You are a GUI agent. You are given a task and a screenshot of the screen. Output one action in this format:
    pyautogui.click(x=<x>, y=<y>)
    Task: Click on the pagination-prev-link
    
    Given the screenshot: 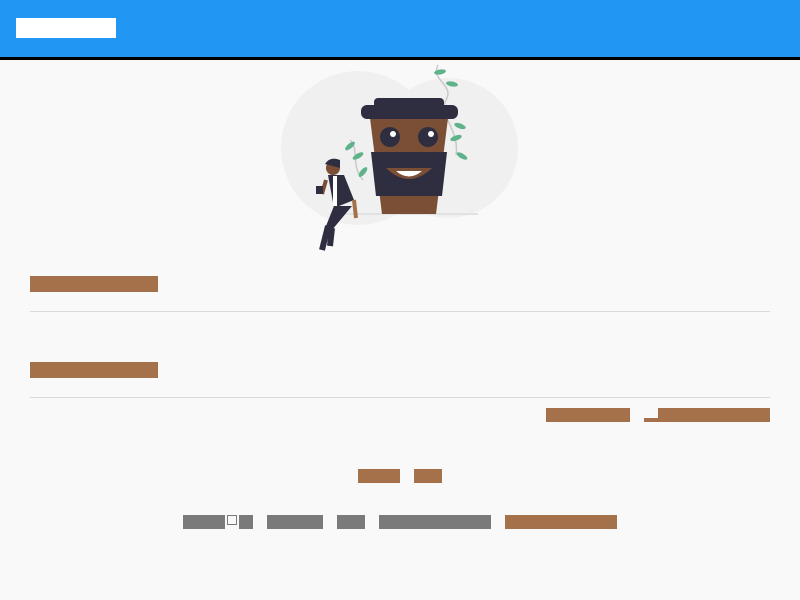 What is the action you would take?
    pyautogui.click(x=379, y=476)
    